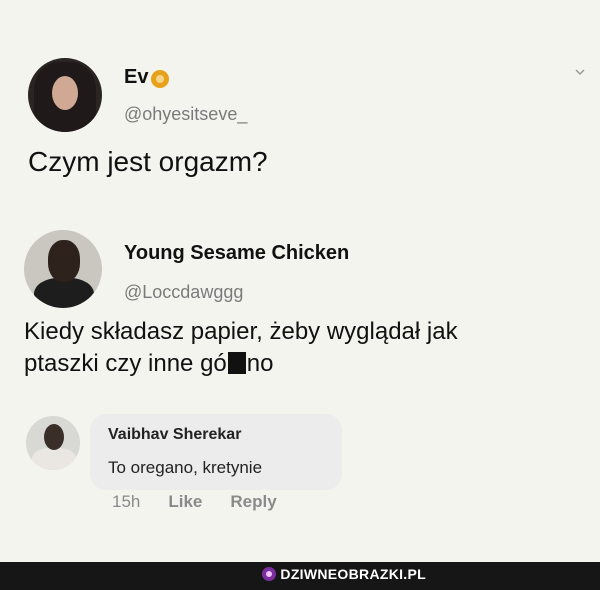  Describe the element at coordinates (580, 72) in the screenshot. I see `chevron-down-icon` at that location.